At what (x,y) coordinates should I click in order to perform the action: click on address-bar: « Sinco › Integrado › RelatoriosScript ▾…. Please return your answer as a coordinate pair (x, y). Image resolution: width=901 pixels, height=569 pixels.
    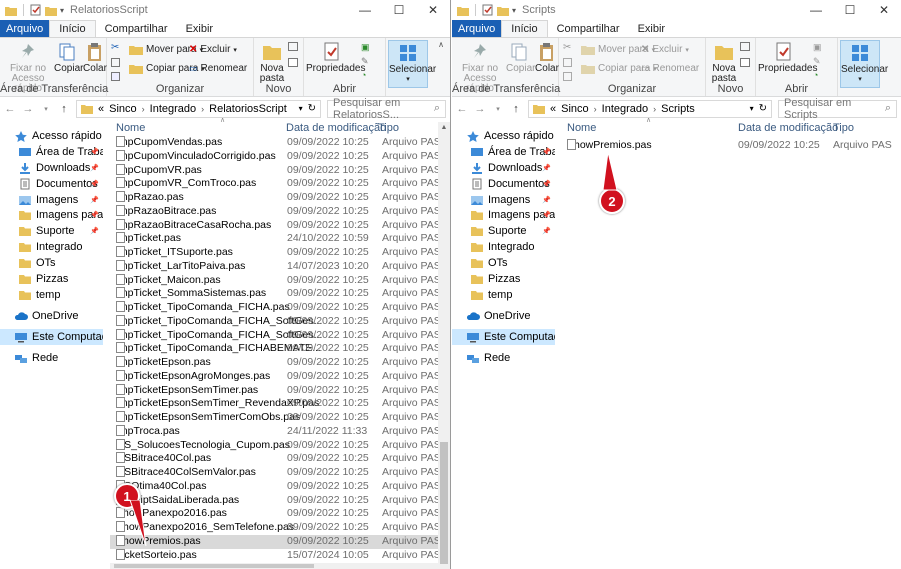
    Looking at the image, I should click on (198, 108).